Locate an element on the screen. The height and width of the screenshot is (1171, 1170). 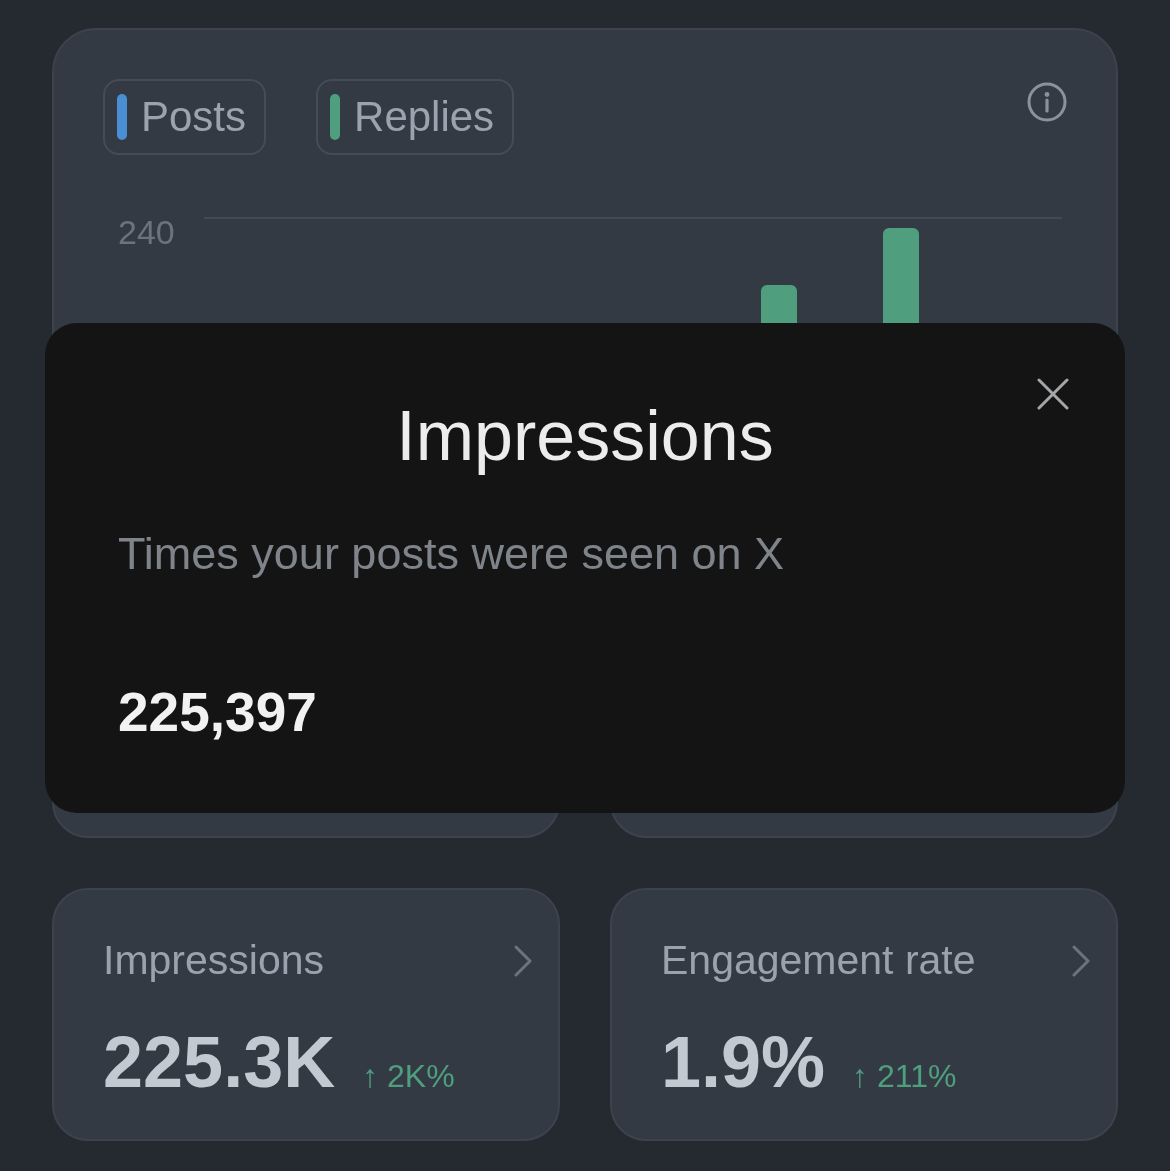
legend-toggle: Replies is located at coordinates (415, 117).